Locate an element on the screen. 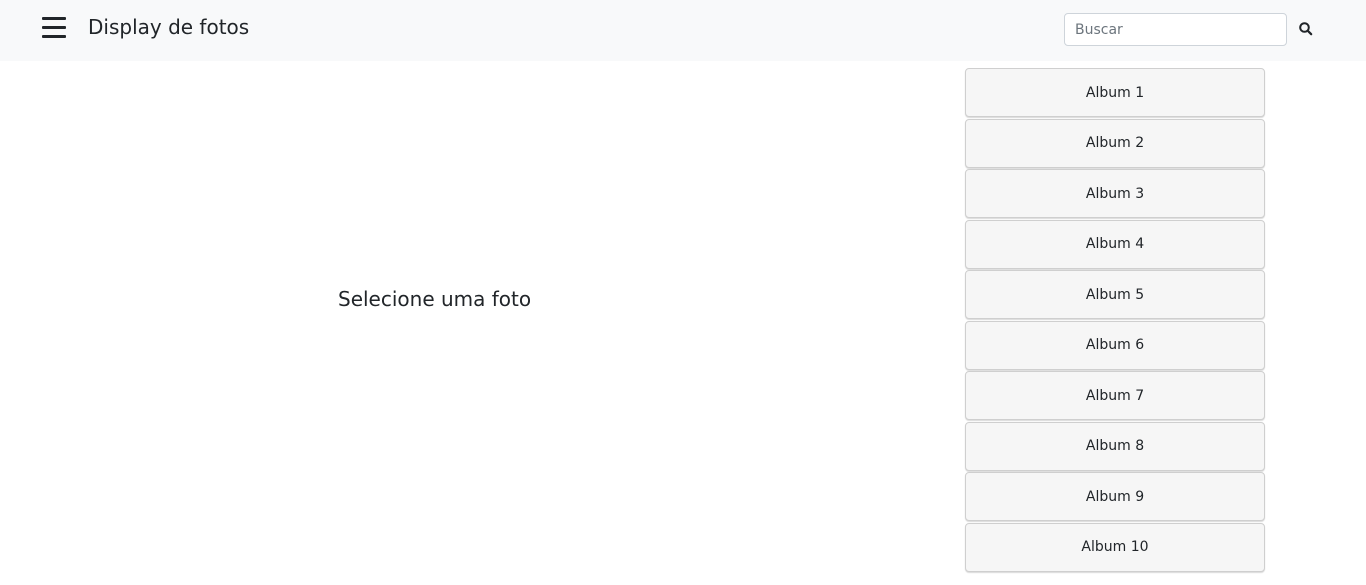 This screenshot has width=1366, height=585. album-button: Album 3 is located at coordinates (1115, 193).